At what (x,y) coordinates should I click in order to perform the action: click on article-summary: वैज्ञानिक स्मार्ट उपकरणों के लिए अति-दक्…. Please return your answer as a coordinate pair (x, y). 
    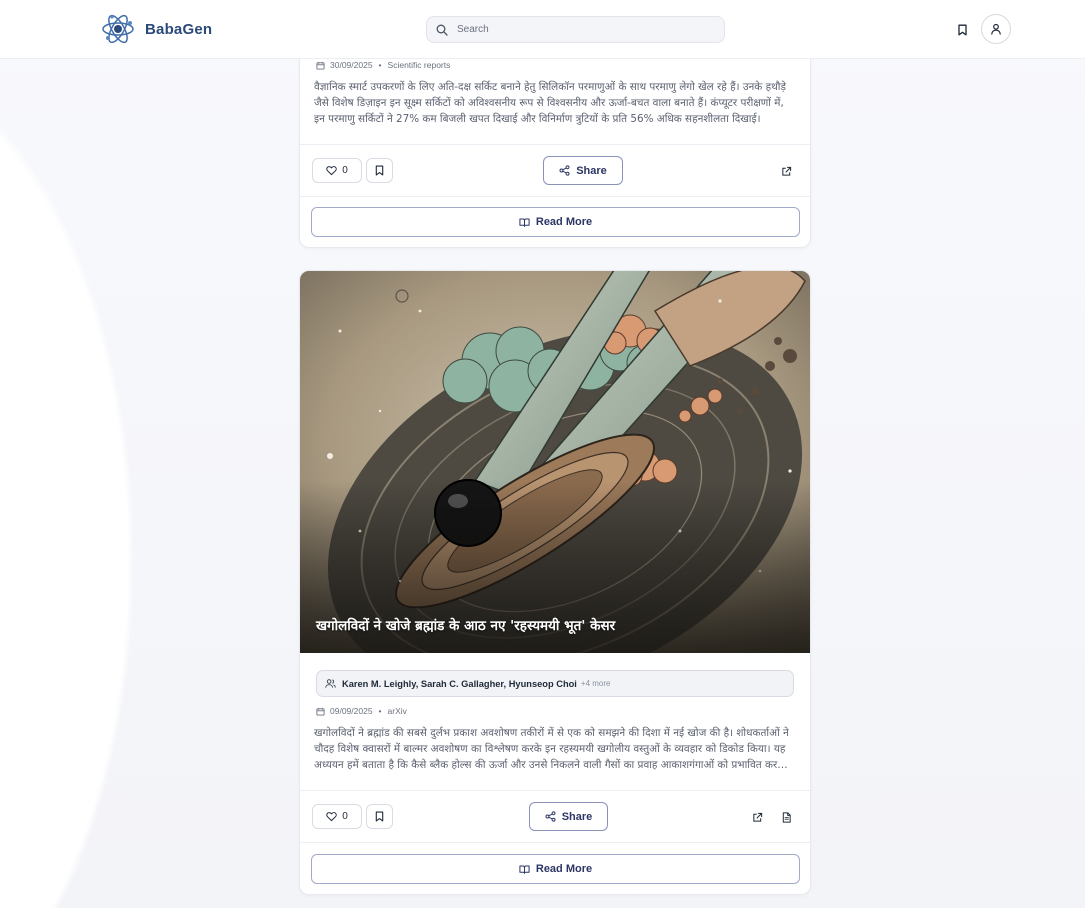
    Looking at the image, I should click on (550, 103).